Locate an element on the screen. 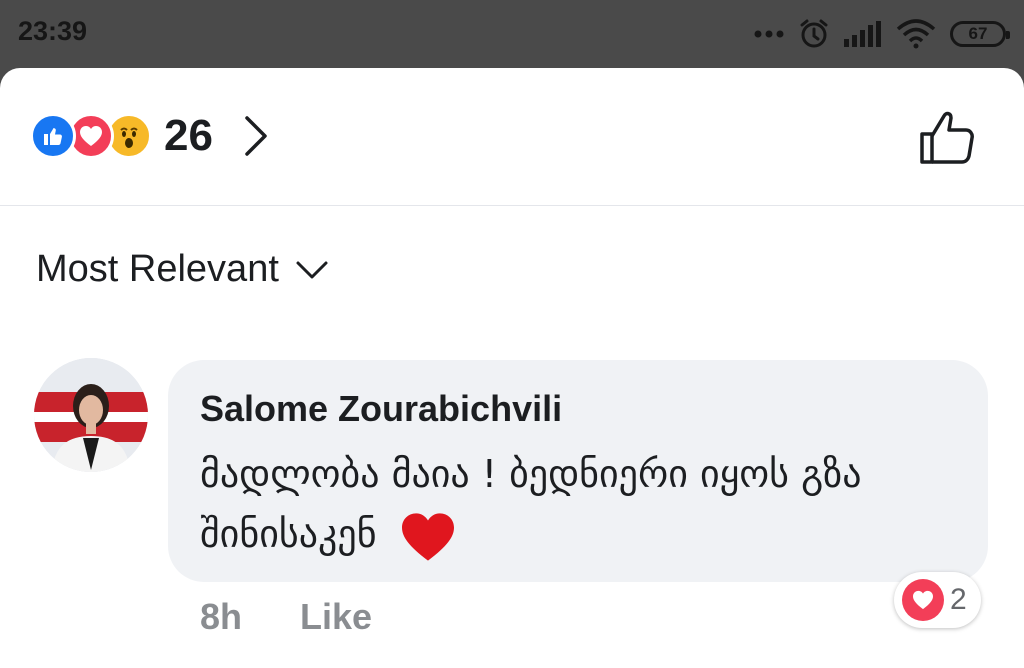  love-reaction-icon is located at coordinates (923, 600).